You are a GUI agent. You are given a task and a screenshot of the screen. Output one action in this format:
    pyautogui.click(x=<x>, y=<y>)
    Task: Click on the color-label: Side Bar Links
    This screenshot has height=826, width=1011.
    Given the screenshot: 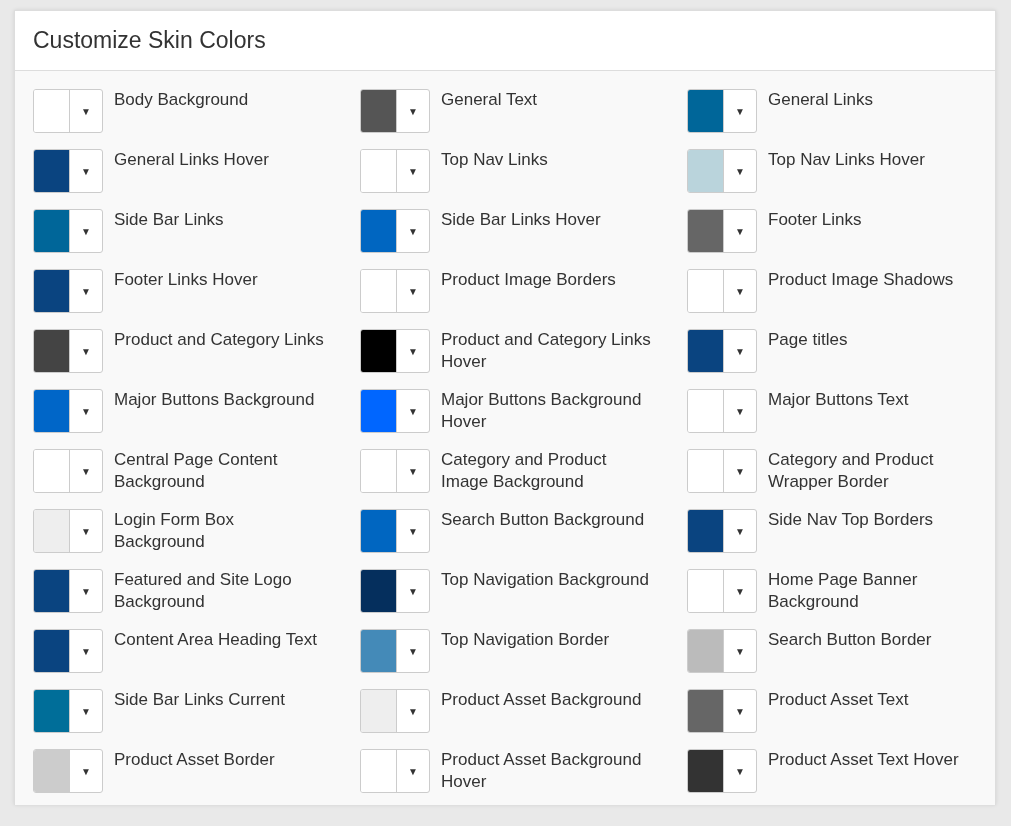 What is the action you would take?
    pyautogui.click(x=169, y=220)
    